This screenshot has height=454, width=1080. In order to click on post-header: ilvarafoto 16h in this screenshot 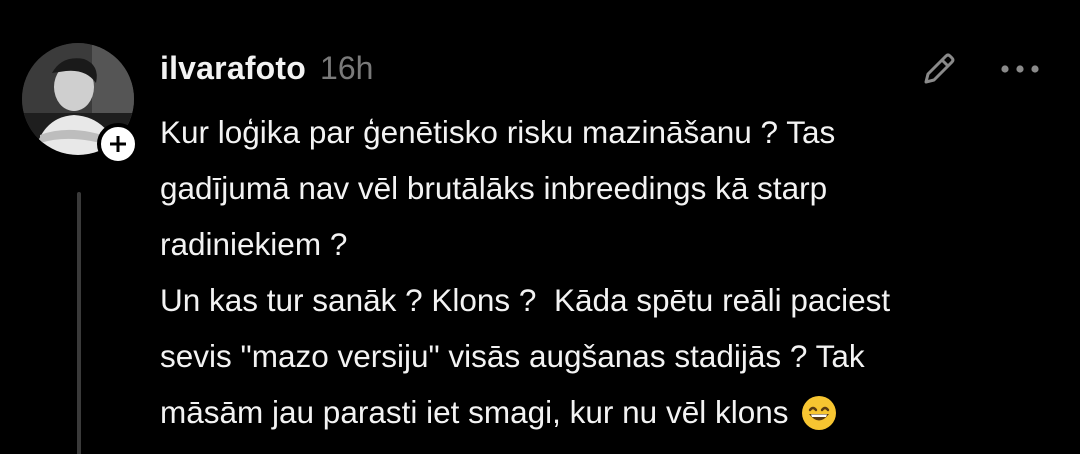, I will do `click(266, 68)`.